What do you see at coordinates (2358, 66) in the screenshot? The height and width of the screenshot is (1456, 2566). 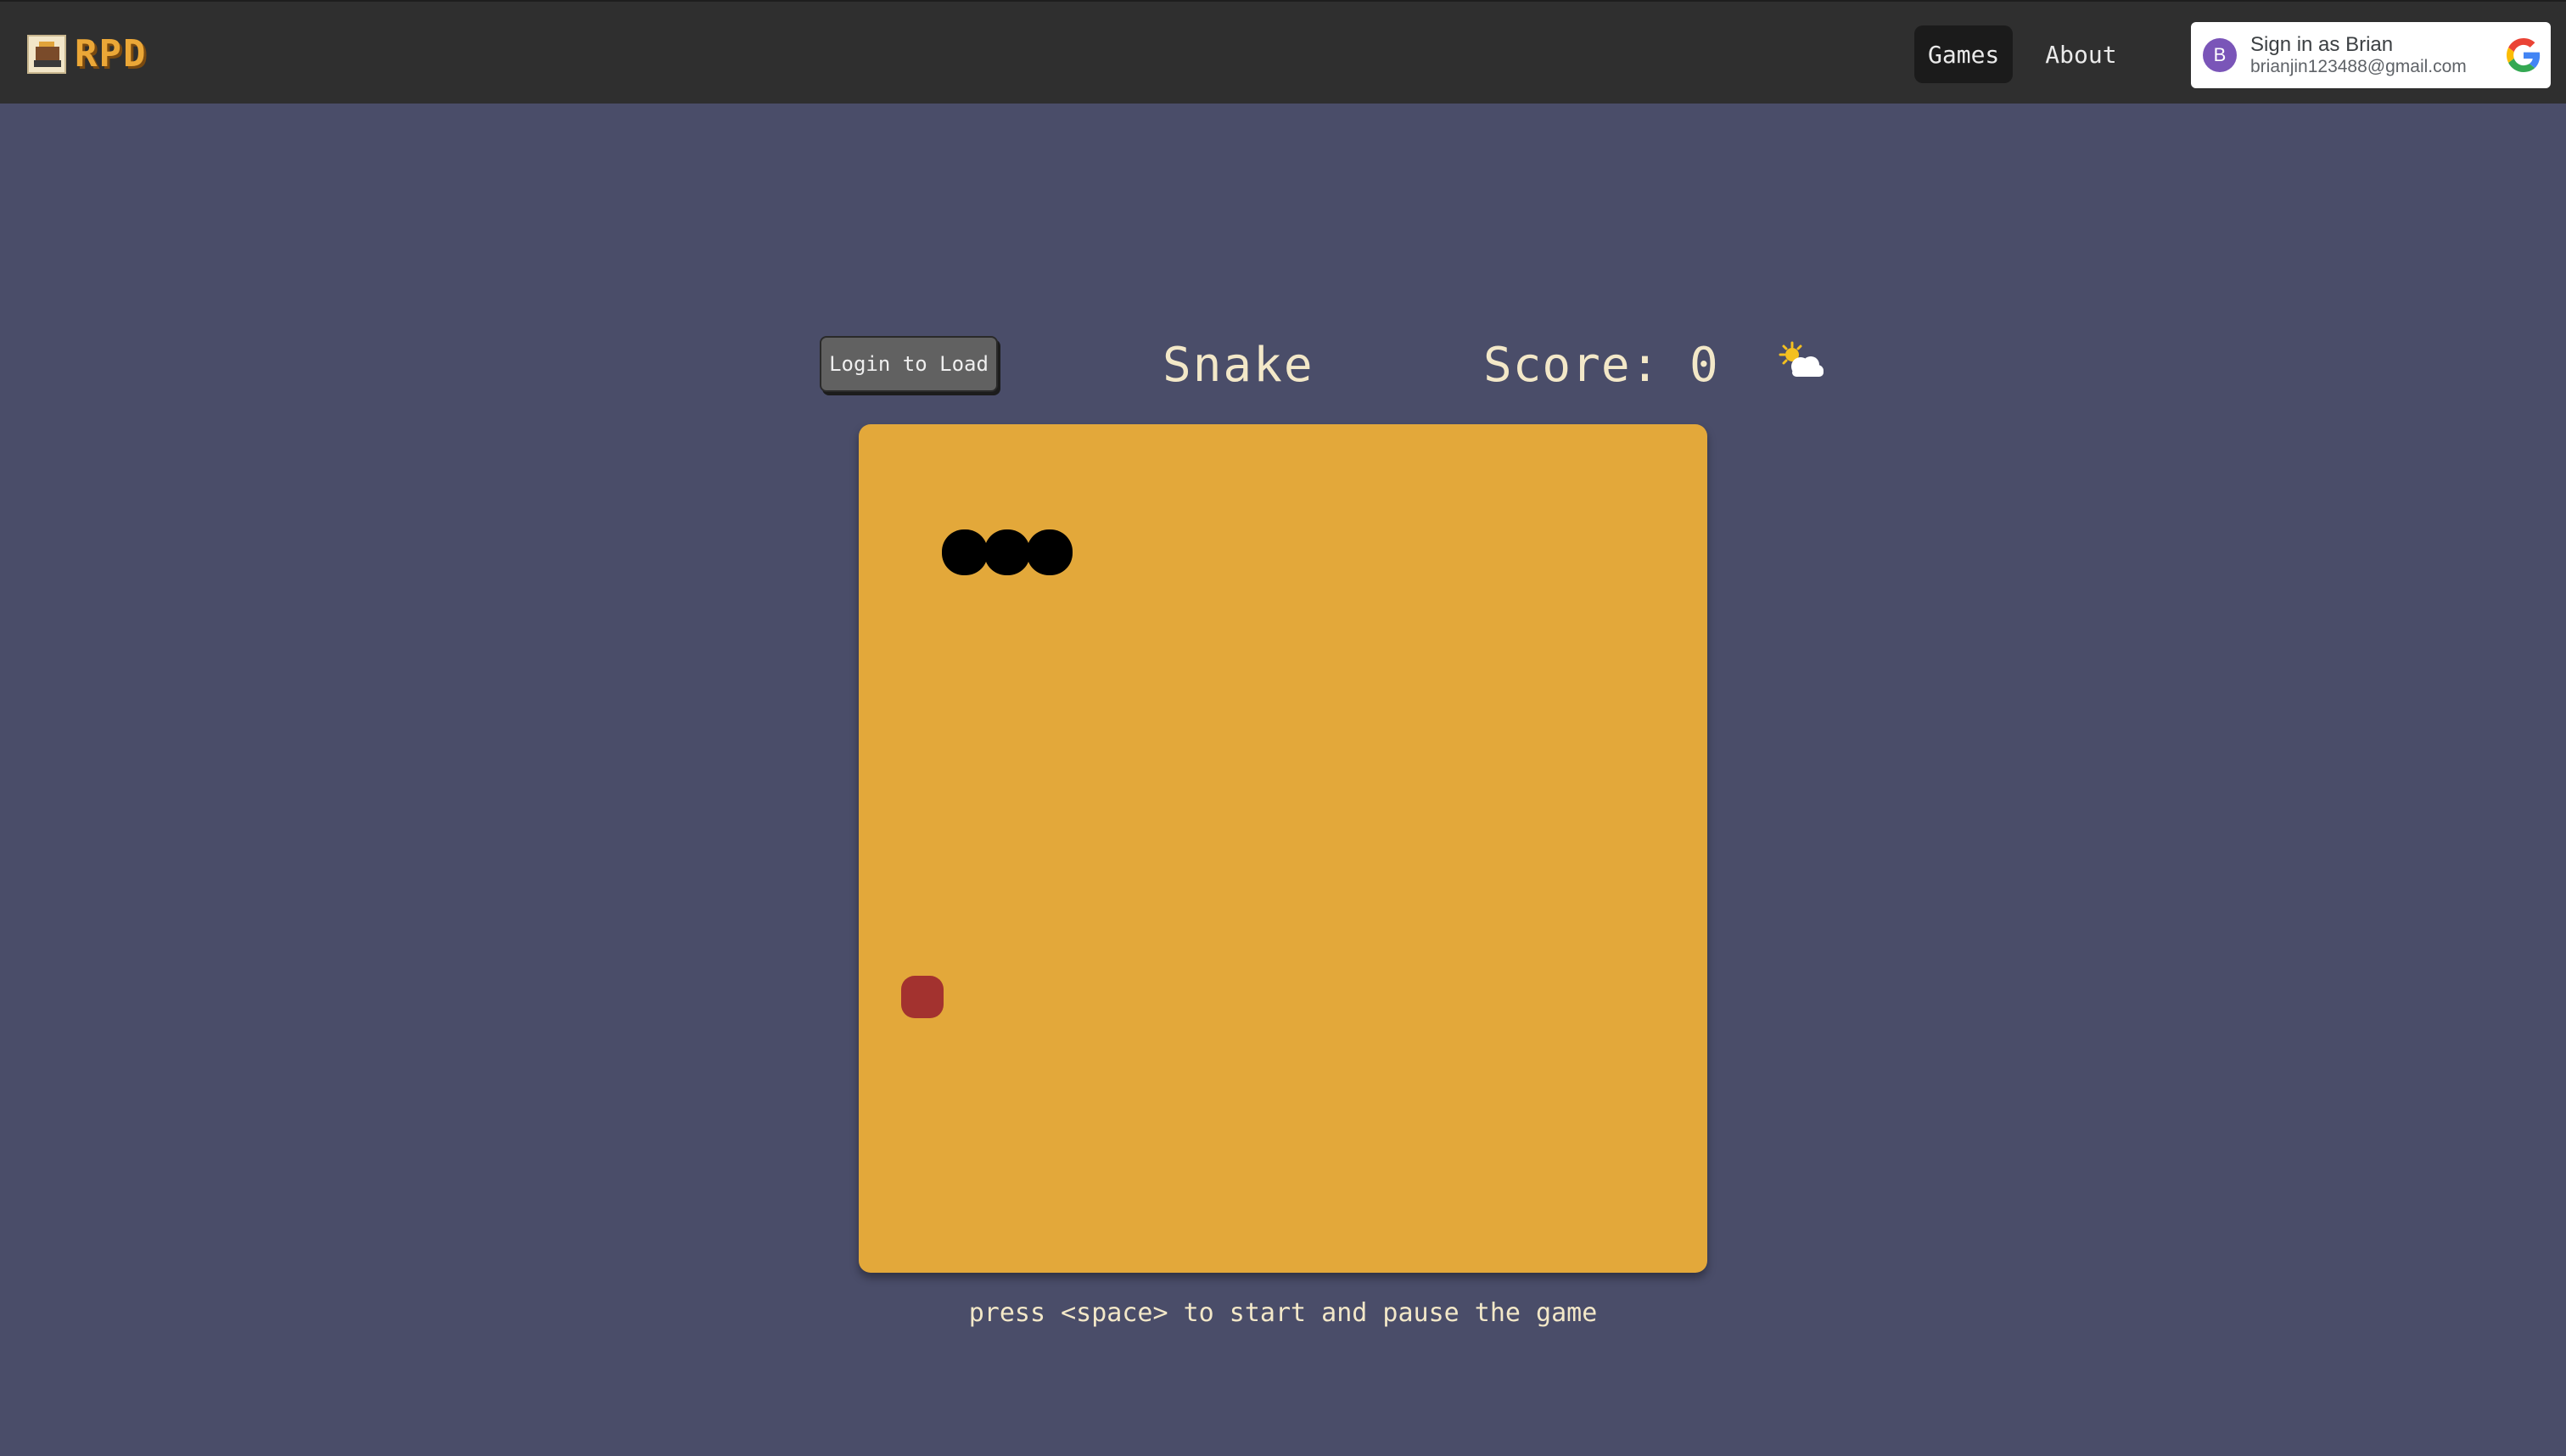 I see `signin-email: brianjin123488@gmail.com` at bounding box center [2358, 66].